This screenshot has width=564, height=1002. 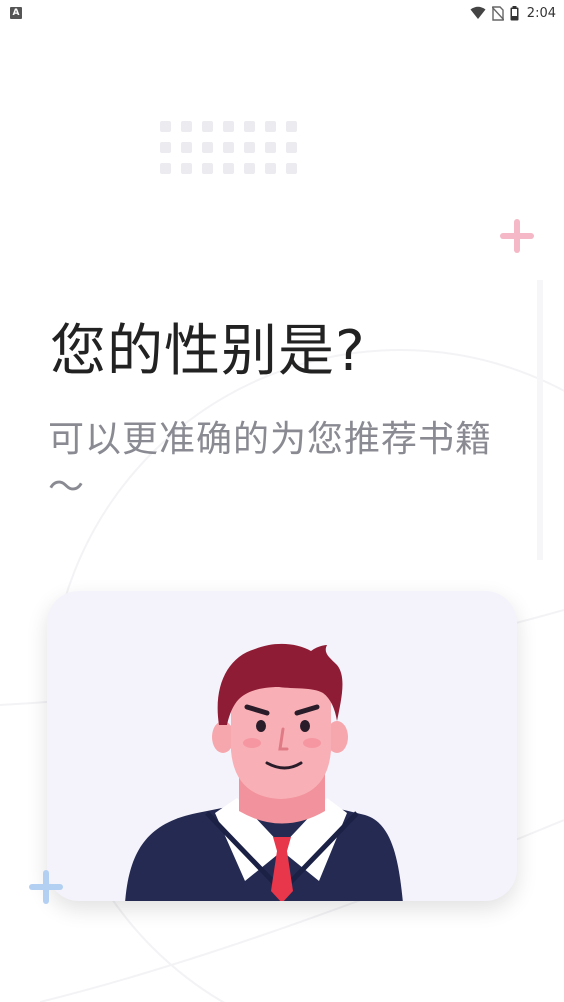 I want to click on status-bar: A 2:04, so click(x=282, y=13).